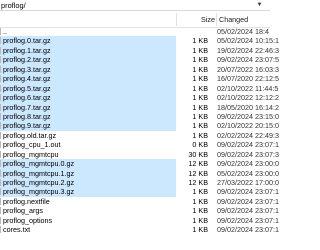 This screenshot has width=320, height=250. Describe the element at coordinates (23, 211) in the screenshot. I see `file-name: proflog_args` at that location.